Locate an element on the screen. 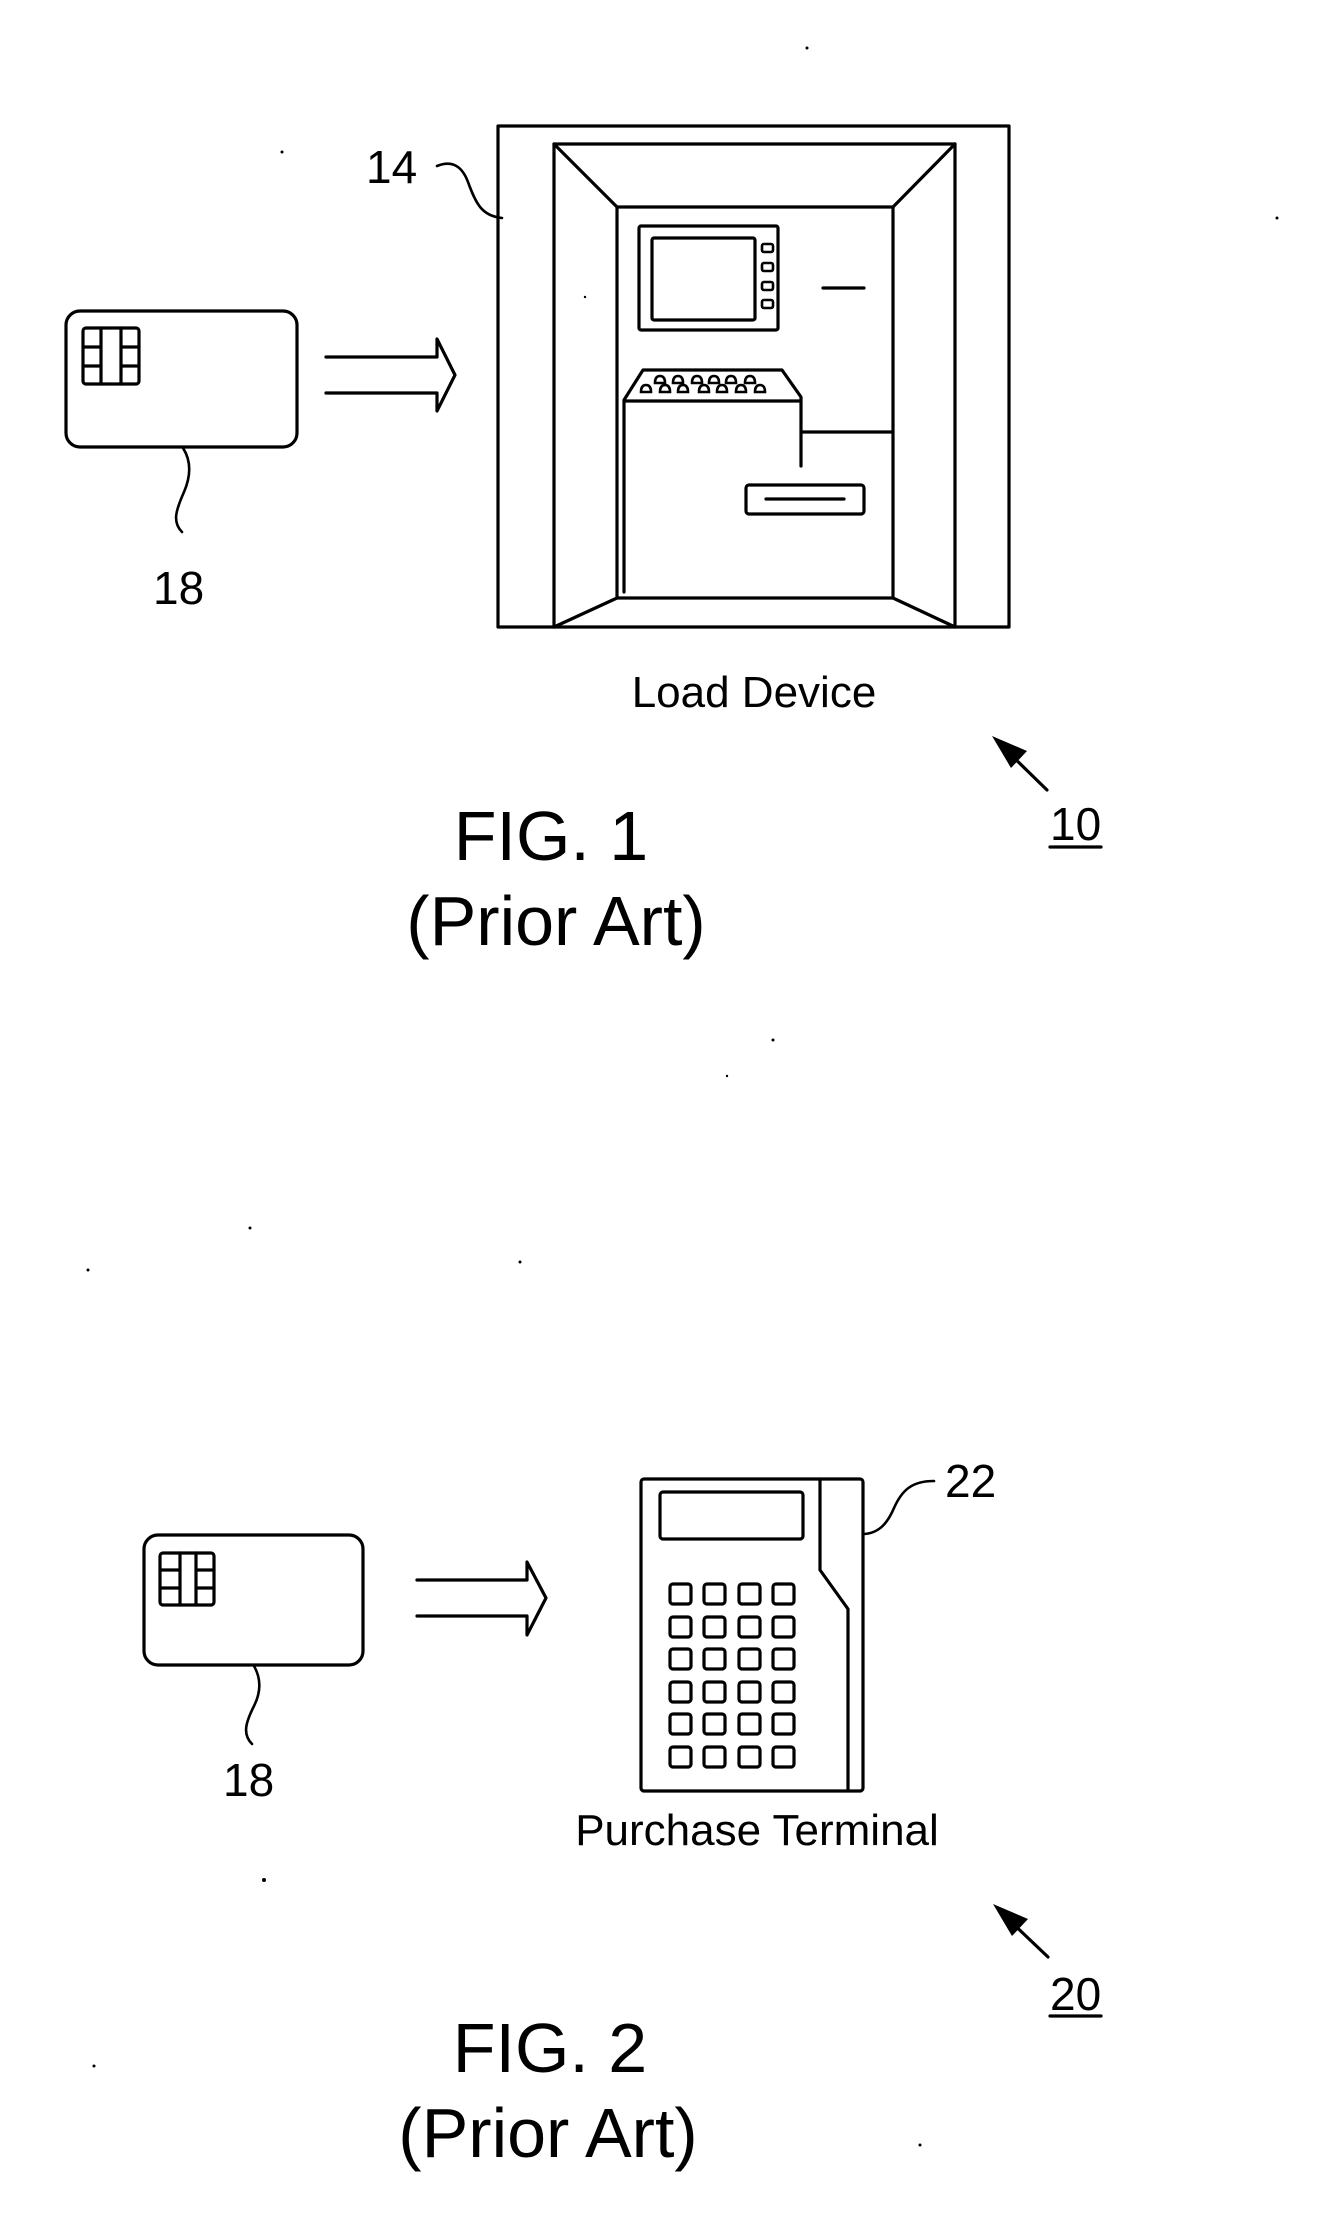 This screenshot has height=2228, width=1320. atm-kiosk-icon is located at coordinates (753, 376).